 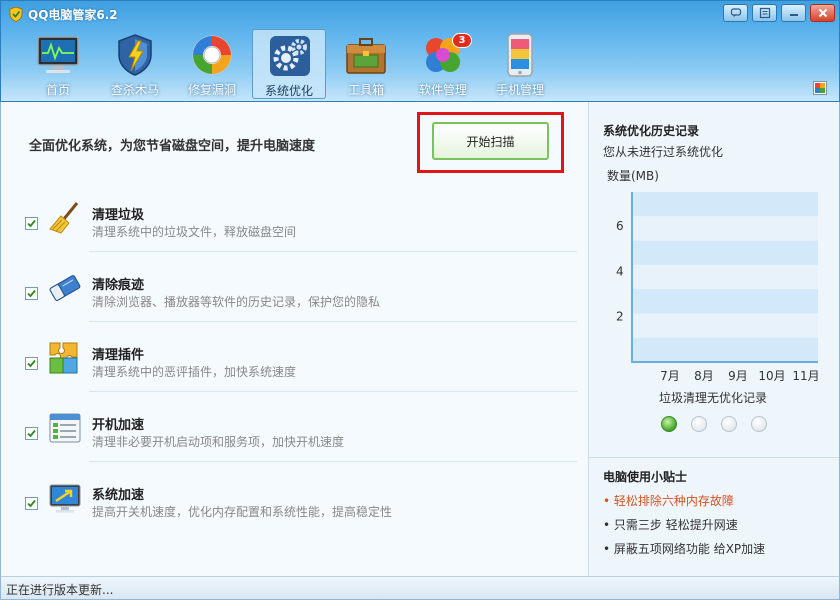 I want to click on feature-desc: 清理系统中的恶评插件，加快系统速度, so click(x=194, y=372).